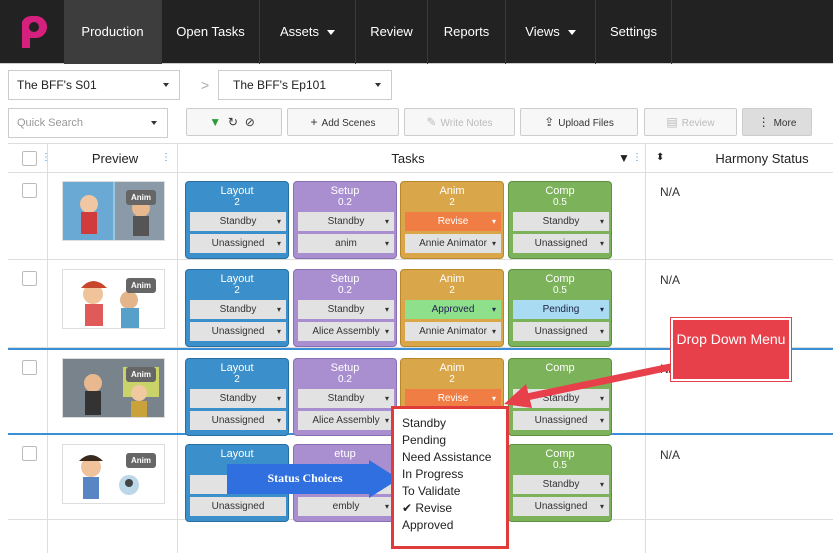  Describe the element at coordinates (450, 440) in the screenshot. I see `dropdown-option-pending: Pending` at that location.